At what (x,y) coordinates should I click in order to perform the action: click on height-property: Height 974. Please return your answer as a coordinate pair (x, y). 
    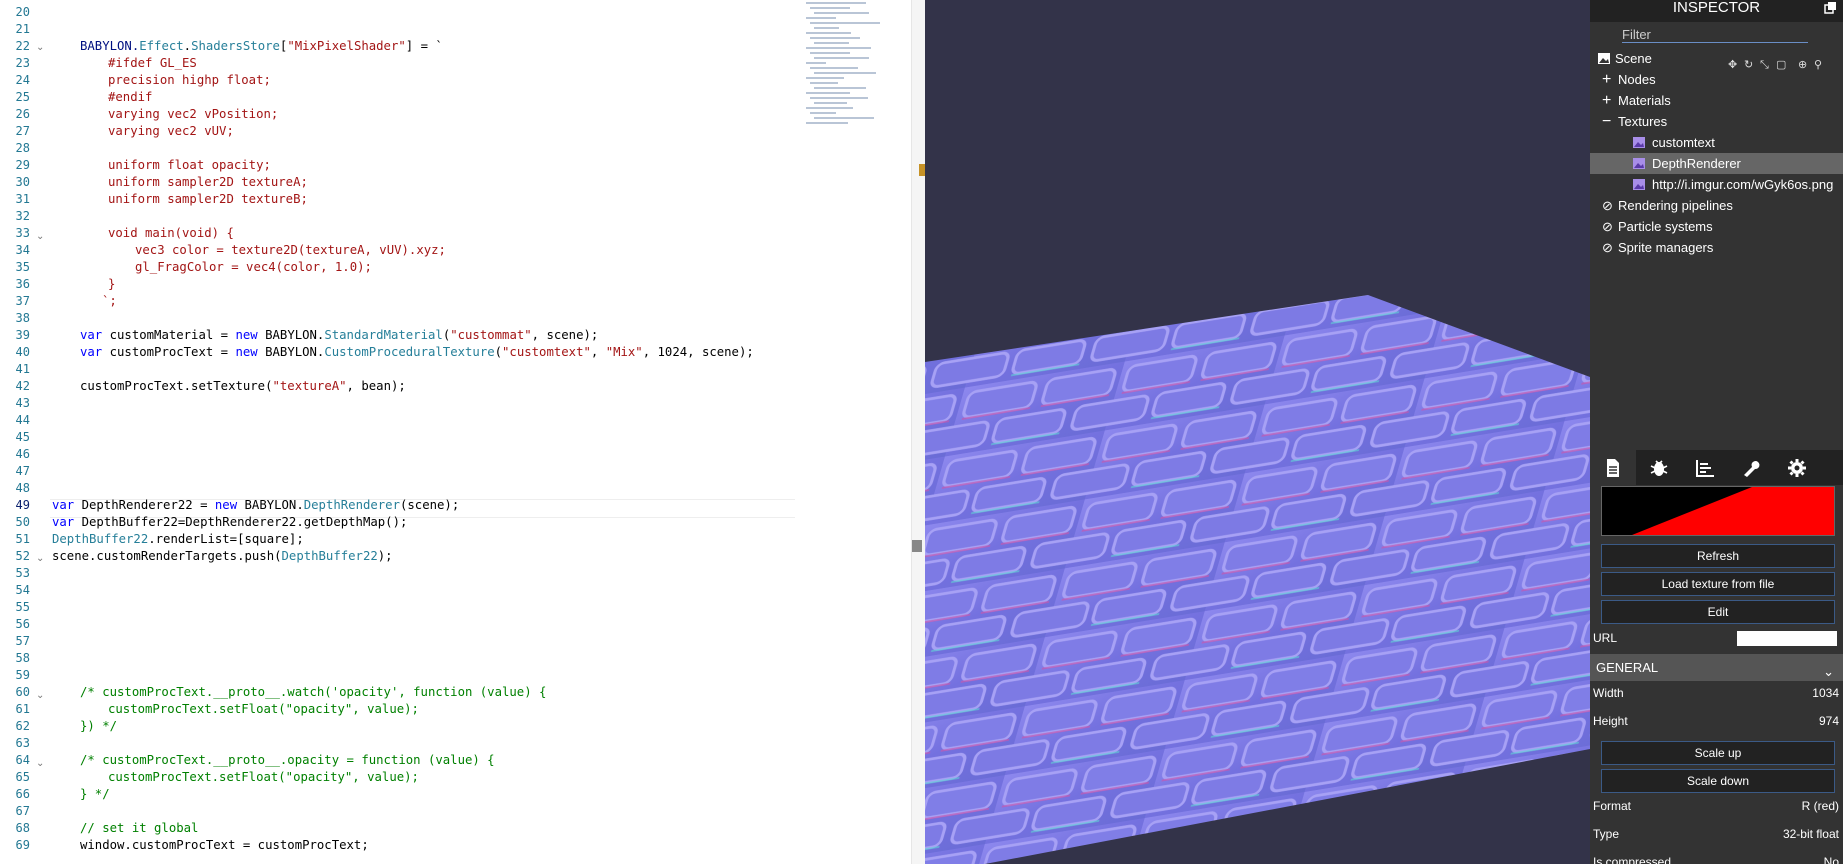
    Looking at the image, I should click on (1716, 721).